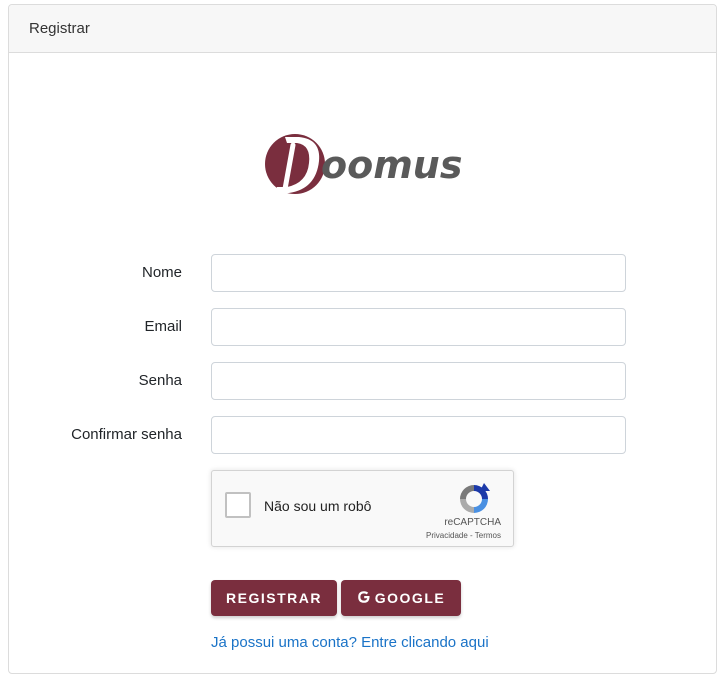 The image size is (728, 683). What do you see at coordinates (391, 165) in the screenshot?
I see `logo-text: oomus` at bounding box center [391, 165].